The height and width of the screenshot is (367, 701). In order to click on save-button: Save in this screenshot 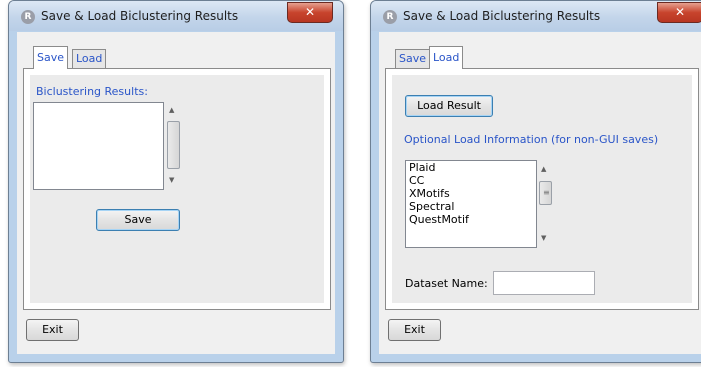, I will do `click(138, 220)`.